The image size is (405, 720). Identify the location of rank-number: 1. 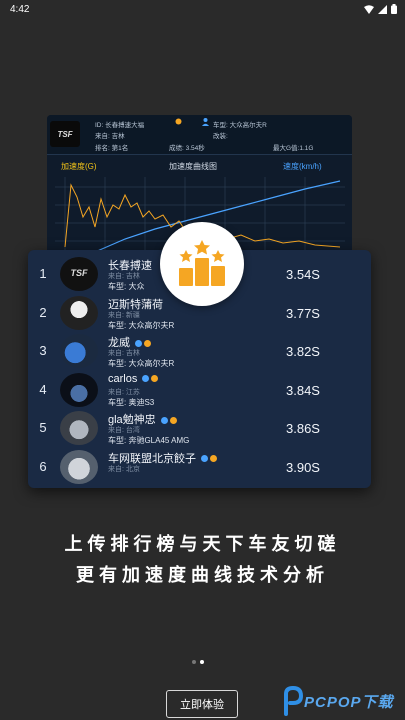
(43, 273).